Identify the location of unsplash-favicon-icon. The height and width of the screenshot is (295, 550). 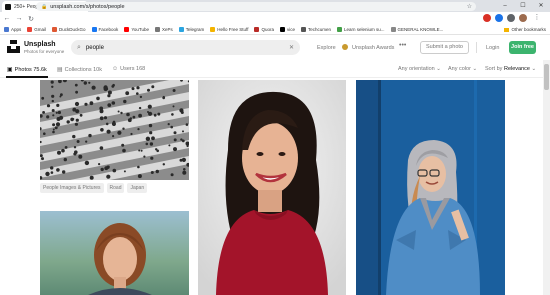
(8, 6).